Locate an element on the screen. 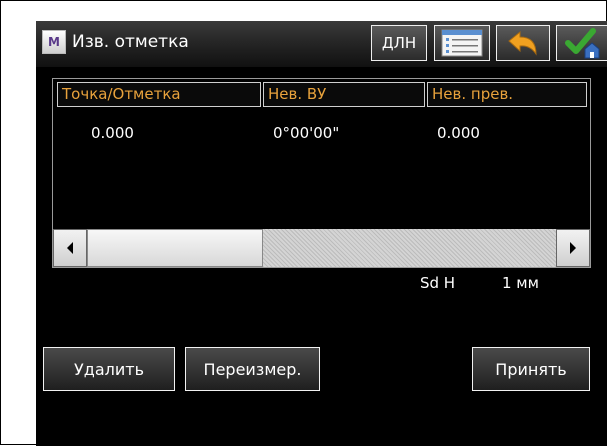 The image size is (607, 446). list-icon is located at coordinates (462, 43).